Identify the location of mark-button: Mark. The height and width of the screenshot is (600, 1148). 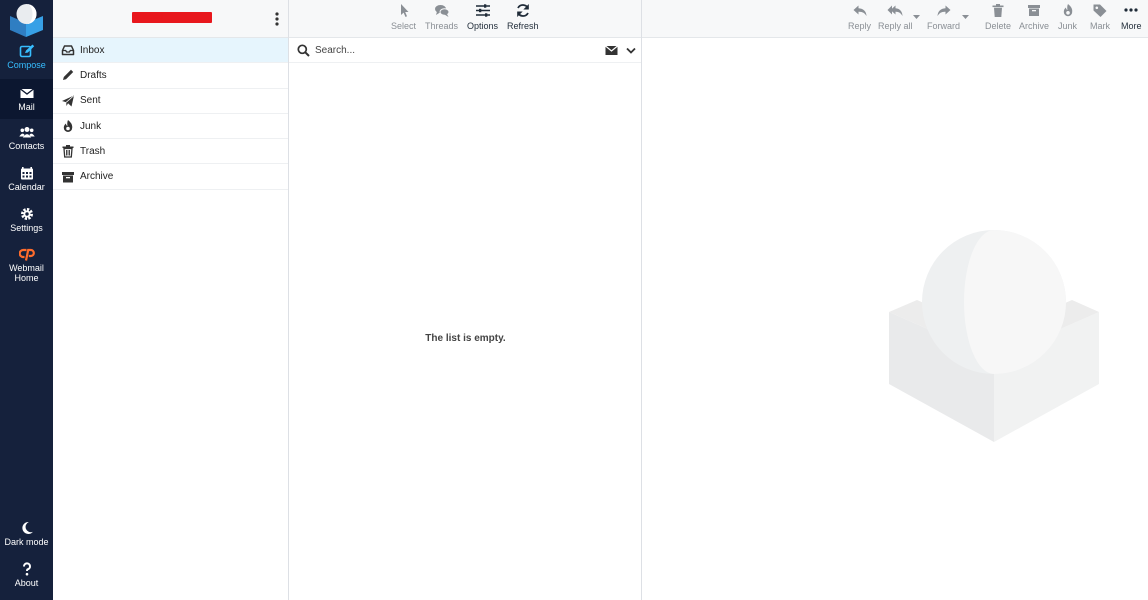
(1100, 17).